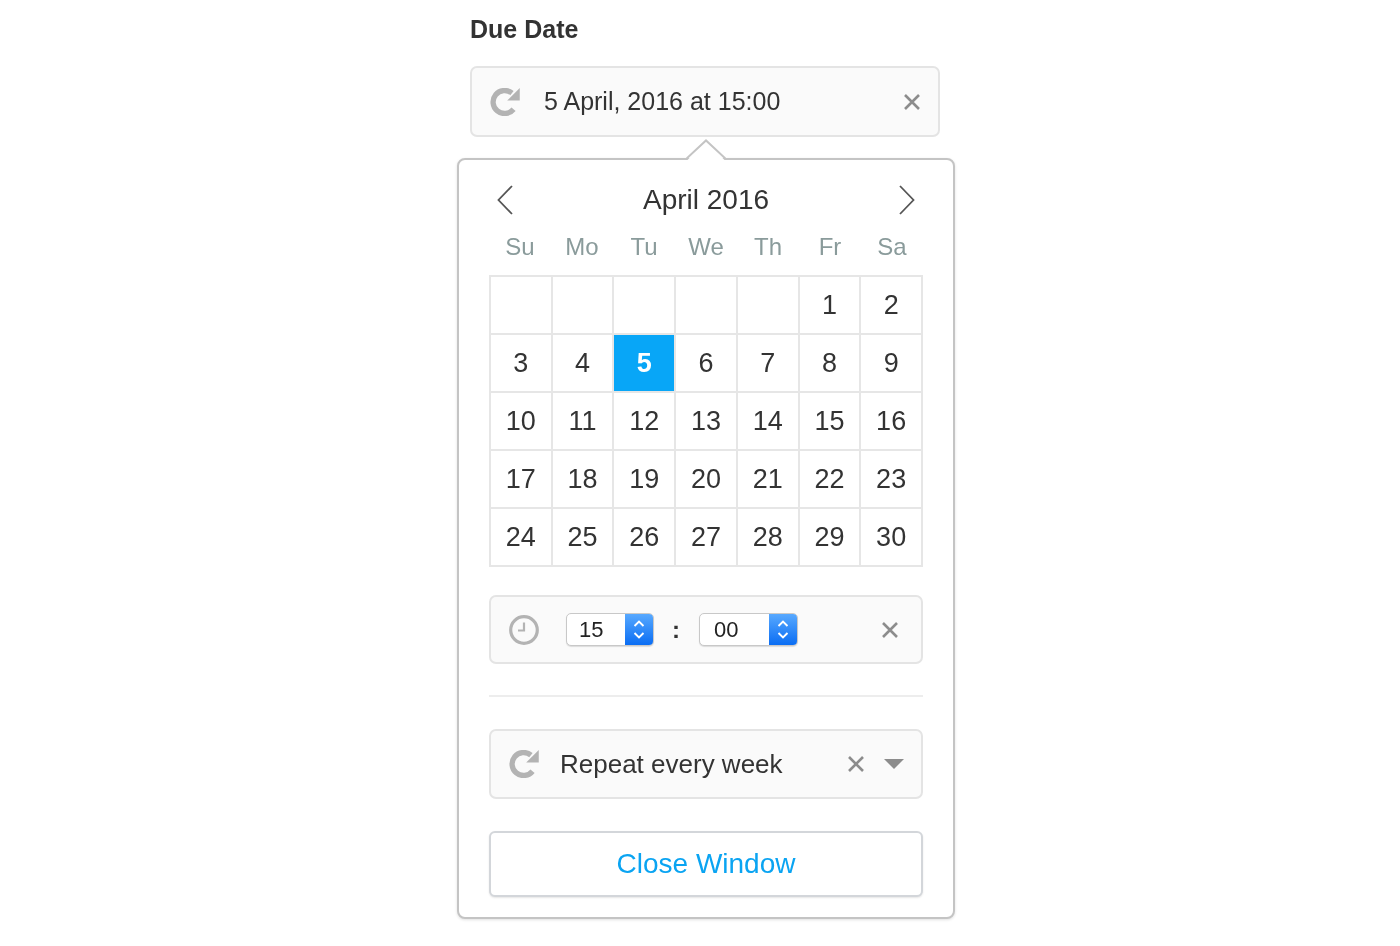  What do you see at coordinates (768, 247) in the screenshot?
I see `weekday-label: Th` at bounding box center [768, 247].